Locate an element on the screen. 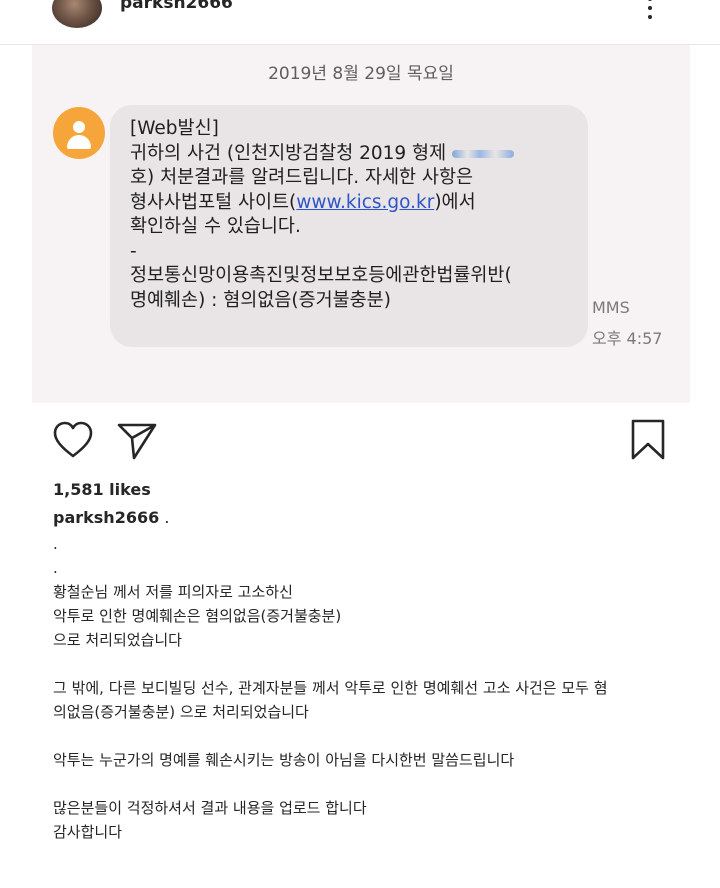 This screenshot has height=888, width=720. bookmark-icon is located at coordinates (648, 440).